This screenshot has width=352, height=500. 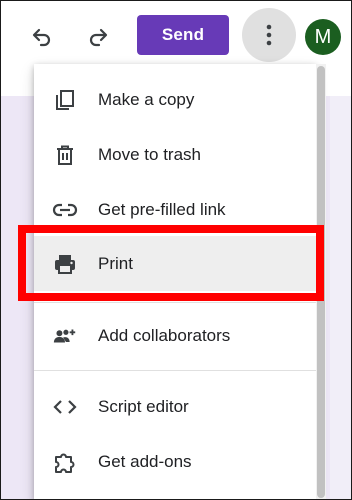 I want to click on menu-item-label: Script editor, so click(x=143, y=406).